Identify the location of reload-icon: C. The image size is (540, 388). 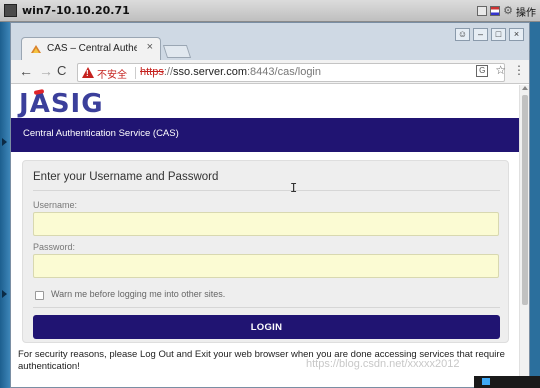
(61, 71).